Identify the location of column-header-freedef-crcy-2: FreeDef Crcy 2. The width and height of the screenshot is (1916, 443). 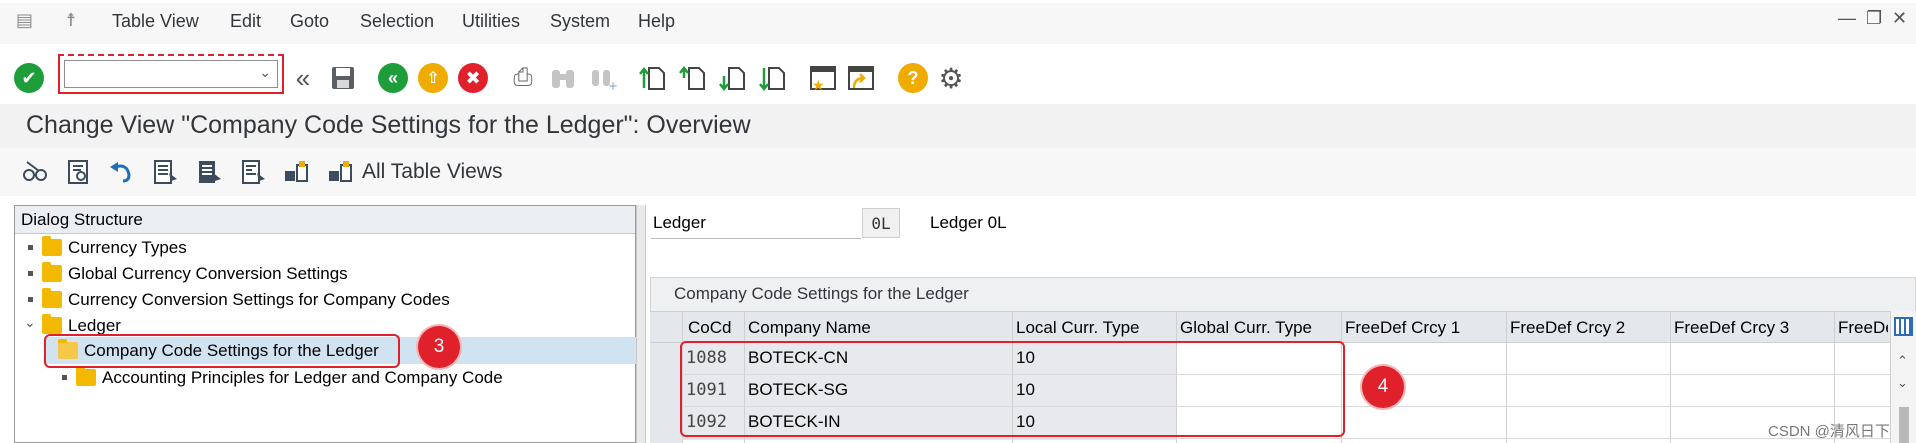
(1590, 328).